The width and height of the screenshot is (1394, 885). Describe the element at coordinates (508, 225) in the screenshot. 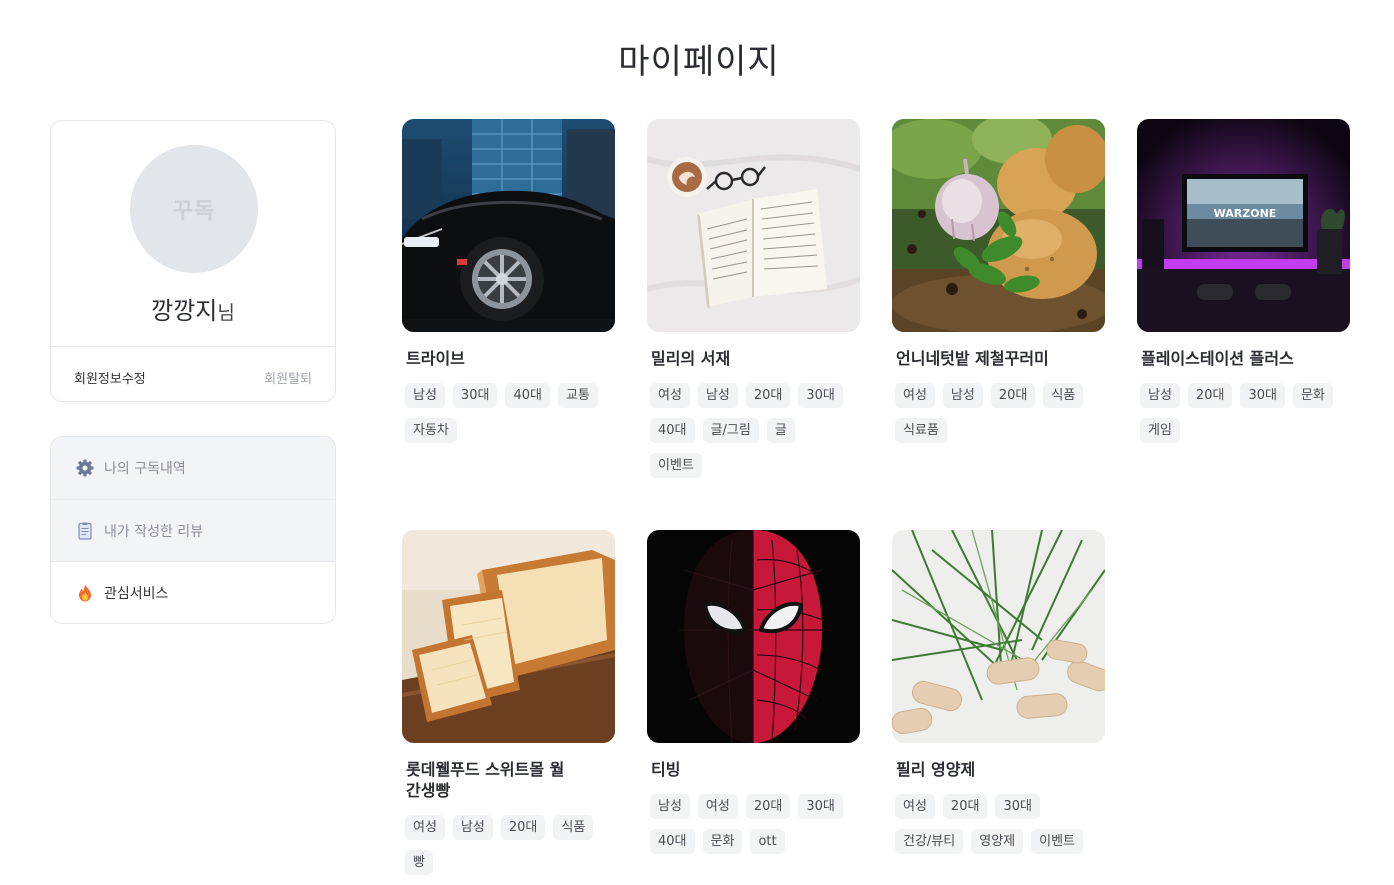

I see `service-image-black-car` at that location.